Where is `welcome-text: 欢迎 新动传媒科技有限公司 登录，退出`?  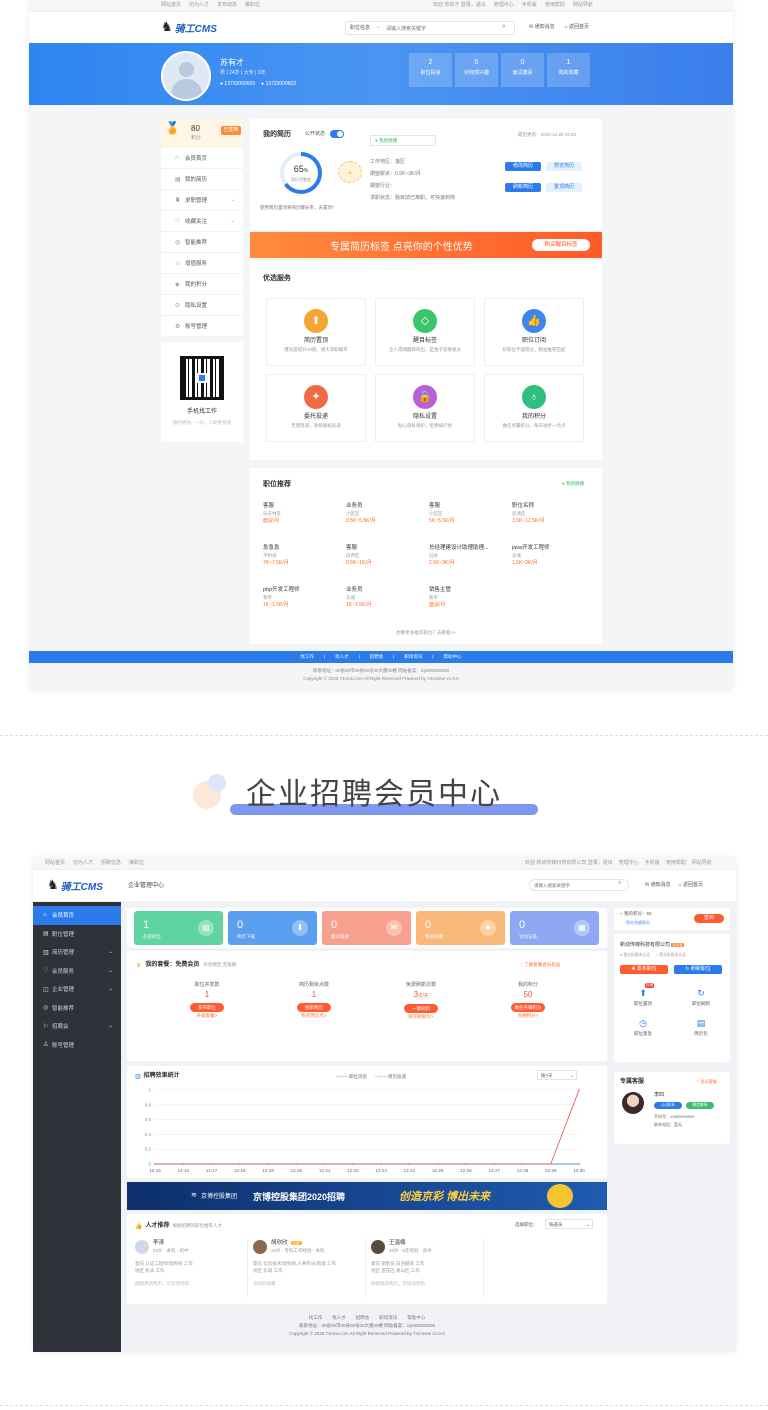 welcome-text: 欢迎 新动传媒科技有限公司 登录，退出 is located at coordinates (569, 863).